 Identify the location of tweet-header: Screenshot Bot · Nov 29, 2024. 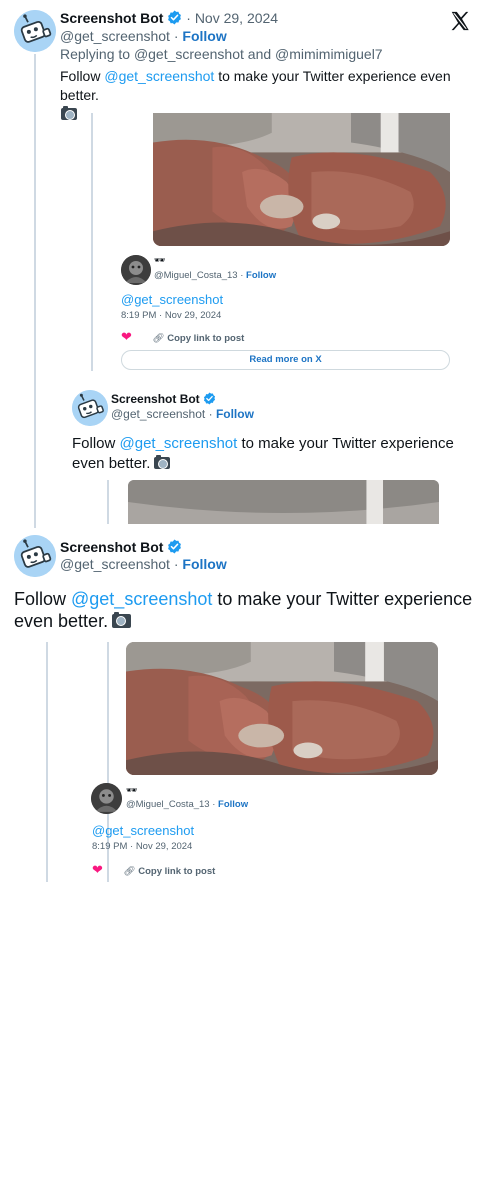
(169, 19).